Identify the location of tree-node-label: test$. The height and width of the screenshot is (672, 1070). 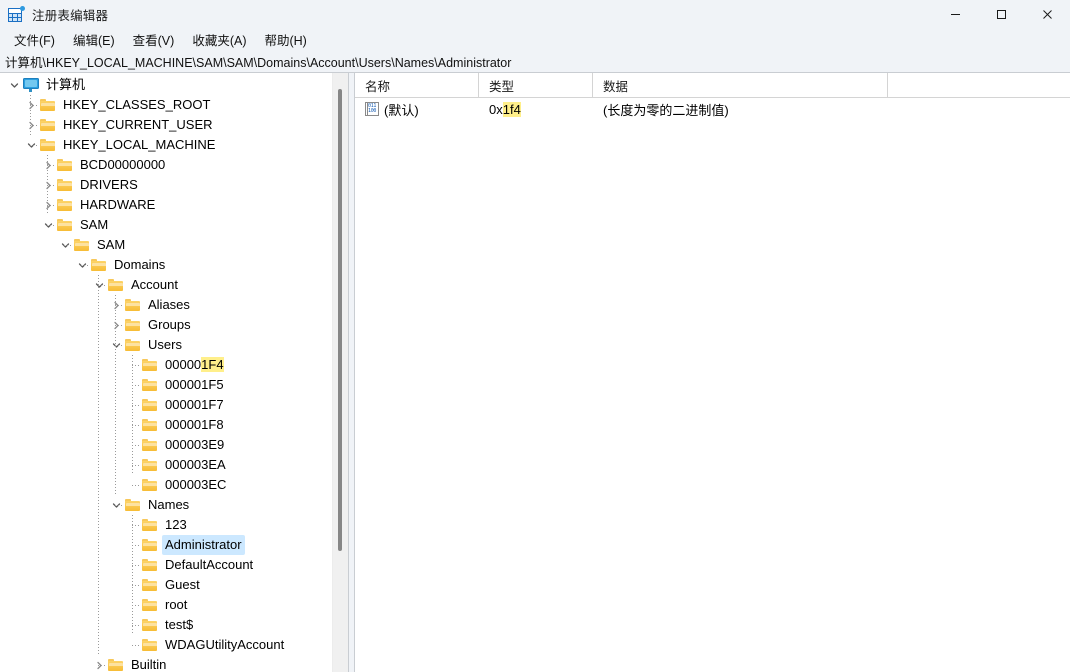
(179, 624).